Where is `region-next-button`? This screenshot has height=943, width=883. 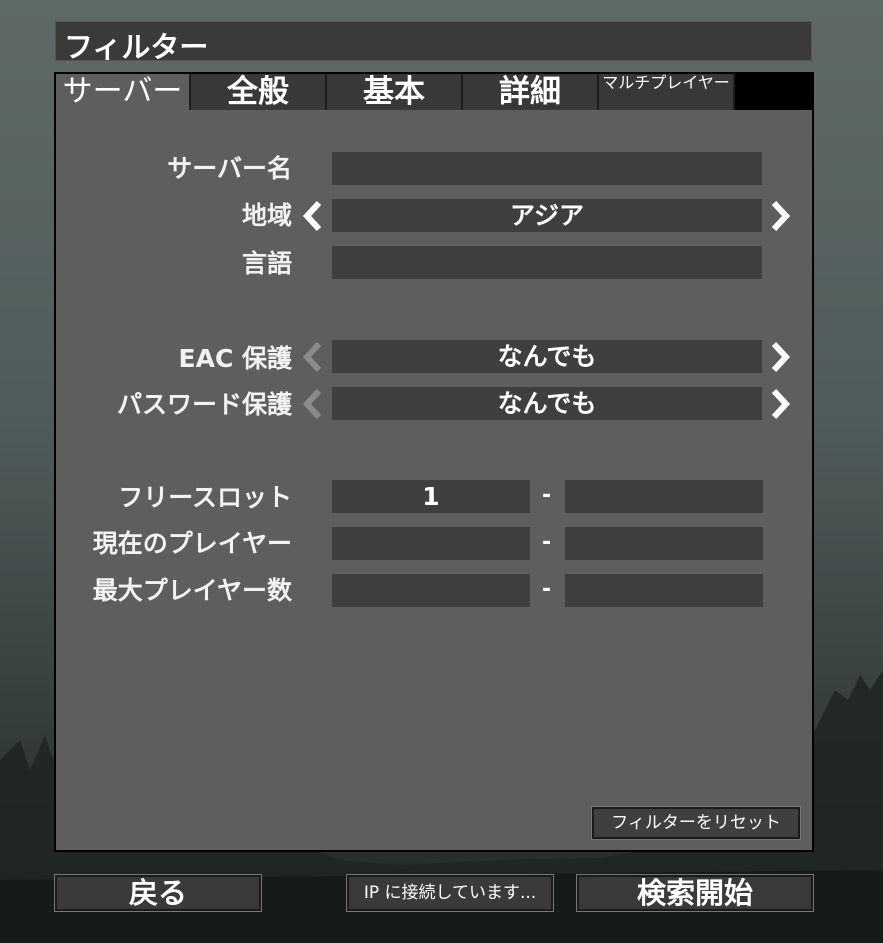
region-next-button is located at coordinates (780, 216).